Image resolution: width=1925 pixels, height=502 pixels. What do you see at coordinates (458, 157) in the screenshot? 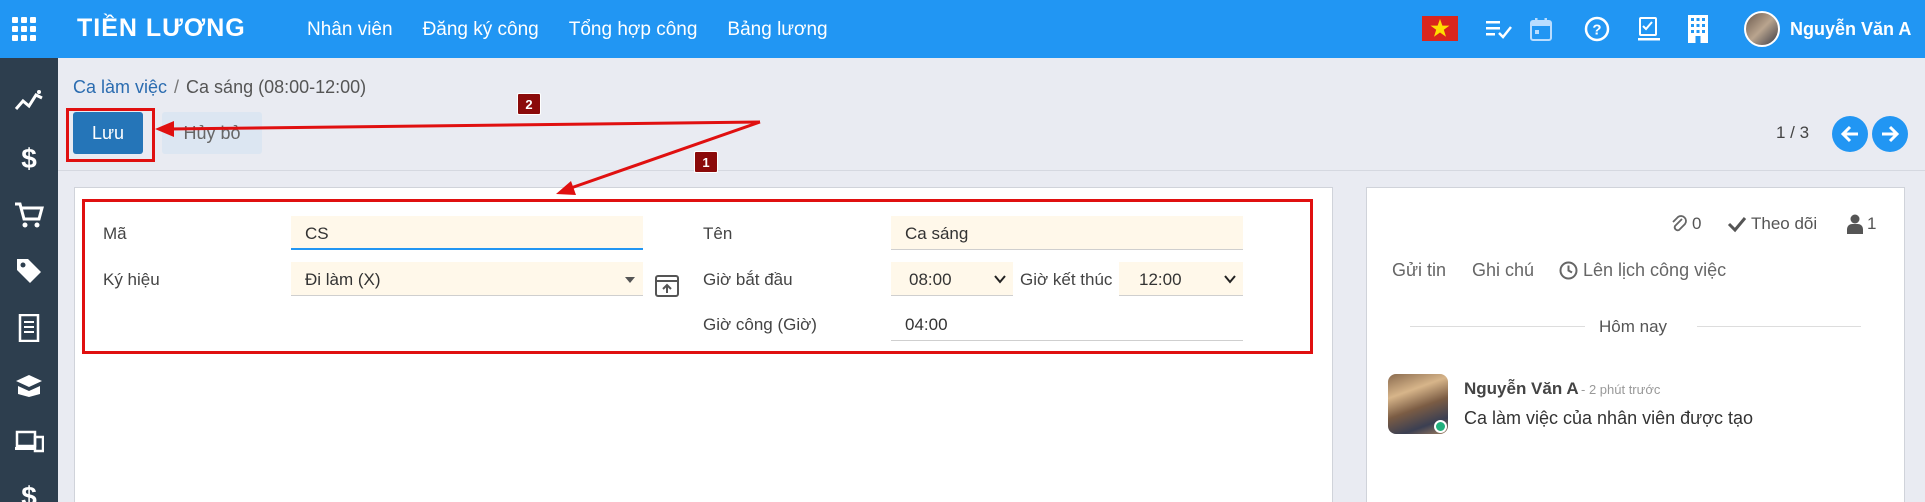
I see `annotation-arrows` at bounding box center [458, 157].